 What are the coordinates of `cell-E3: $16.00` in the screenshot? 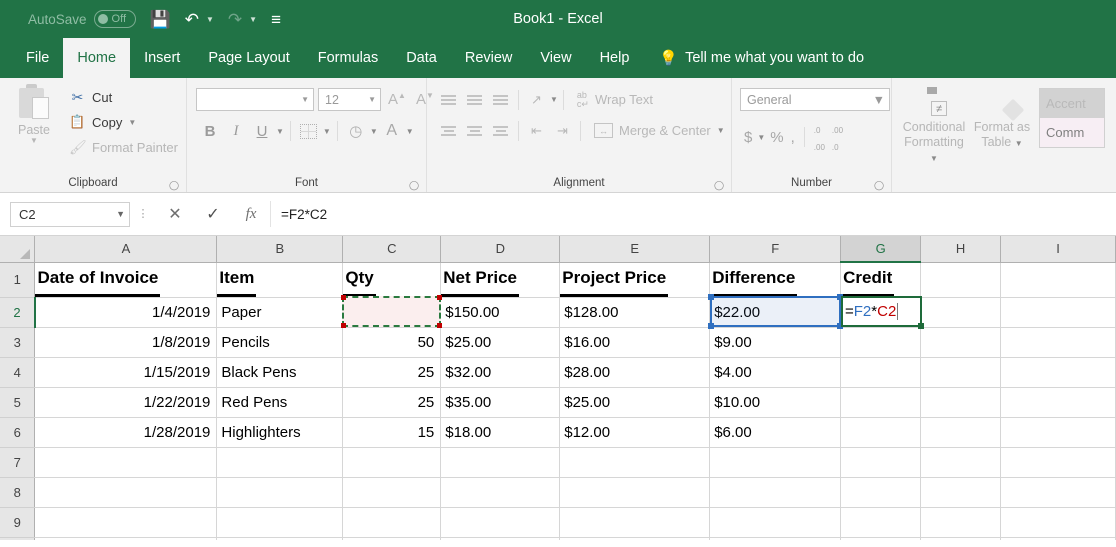 It's located at (635, 342).